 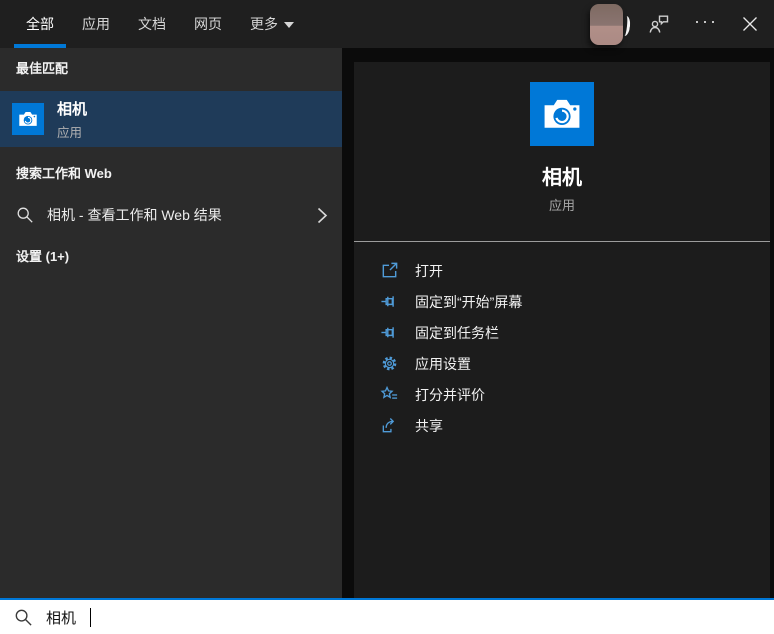 What do you see at coordinates (264, 24) in the screenshot?
I see `tab-more-label: 更多` at bounding box center [264, 24].